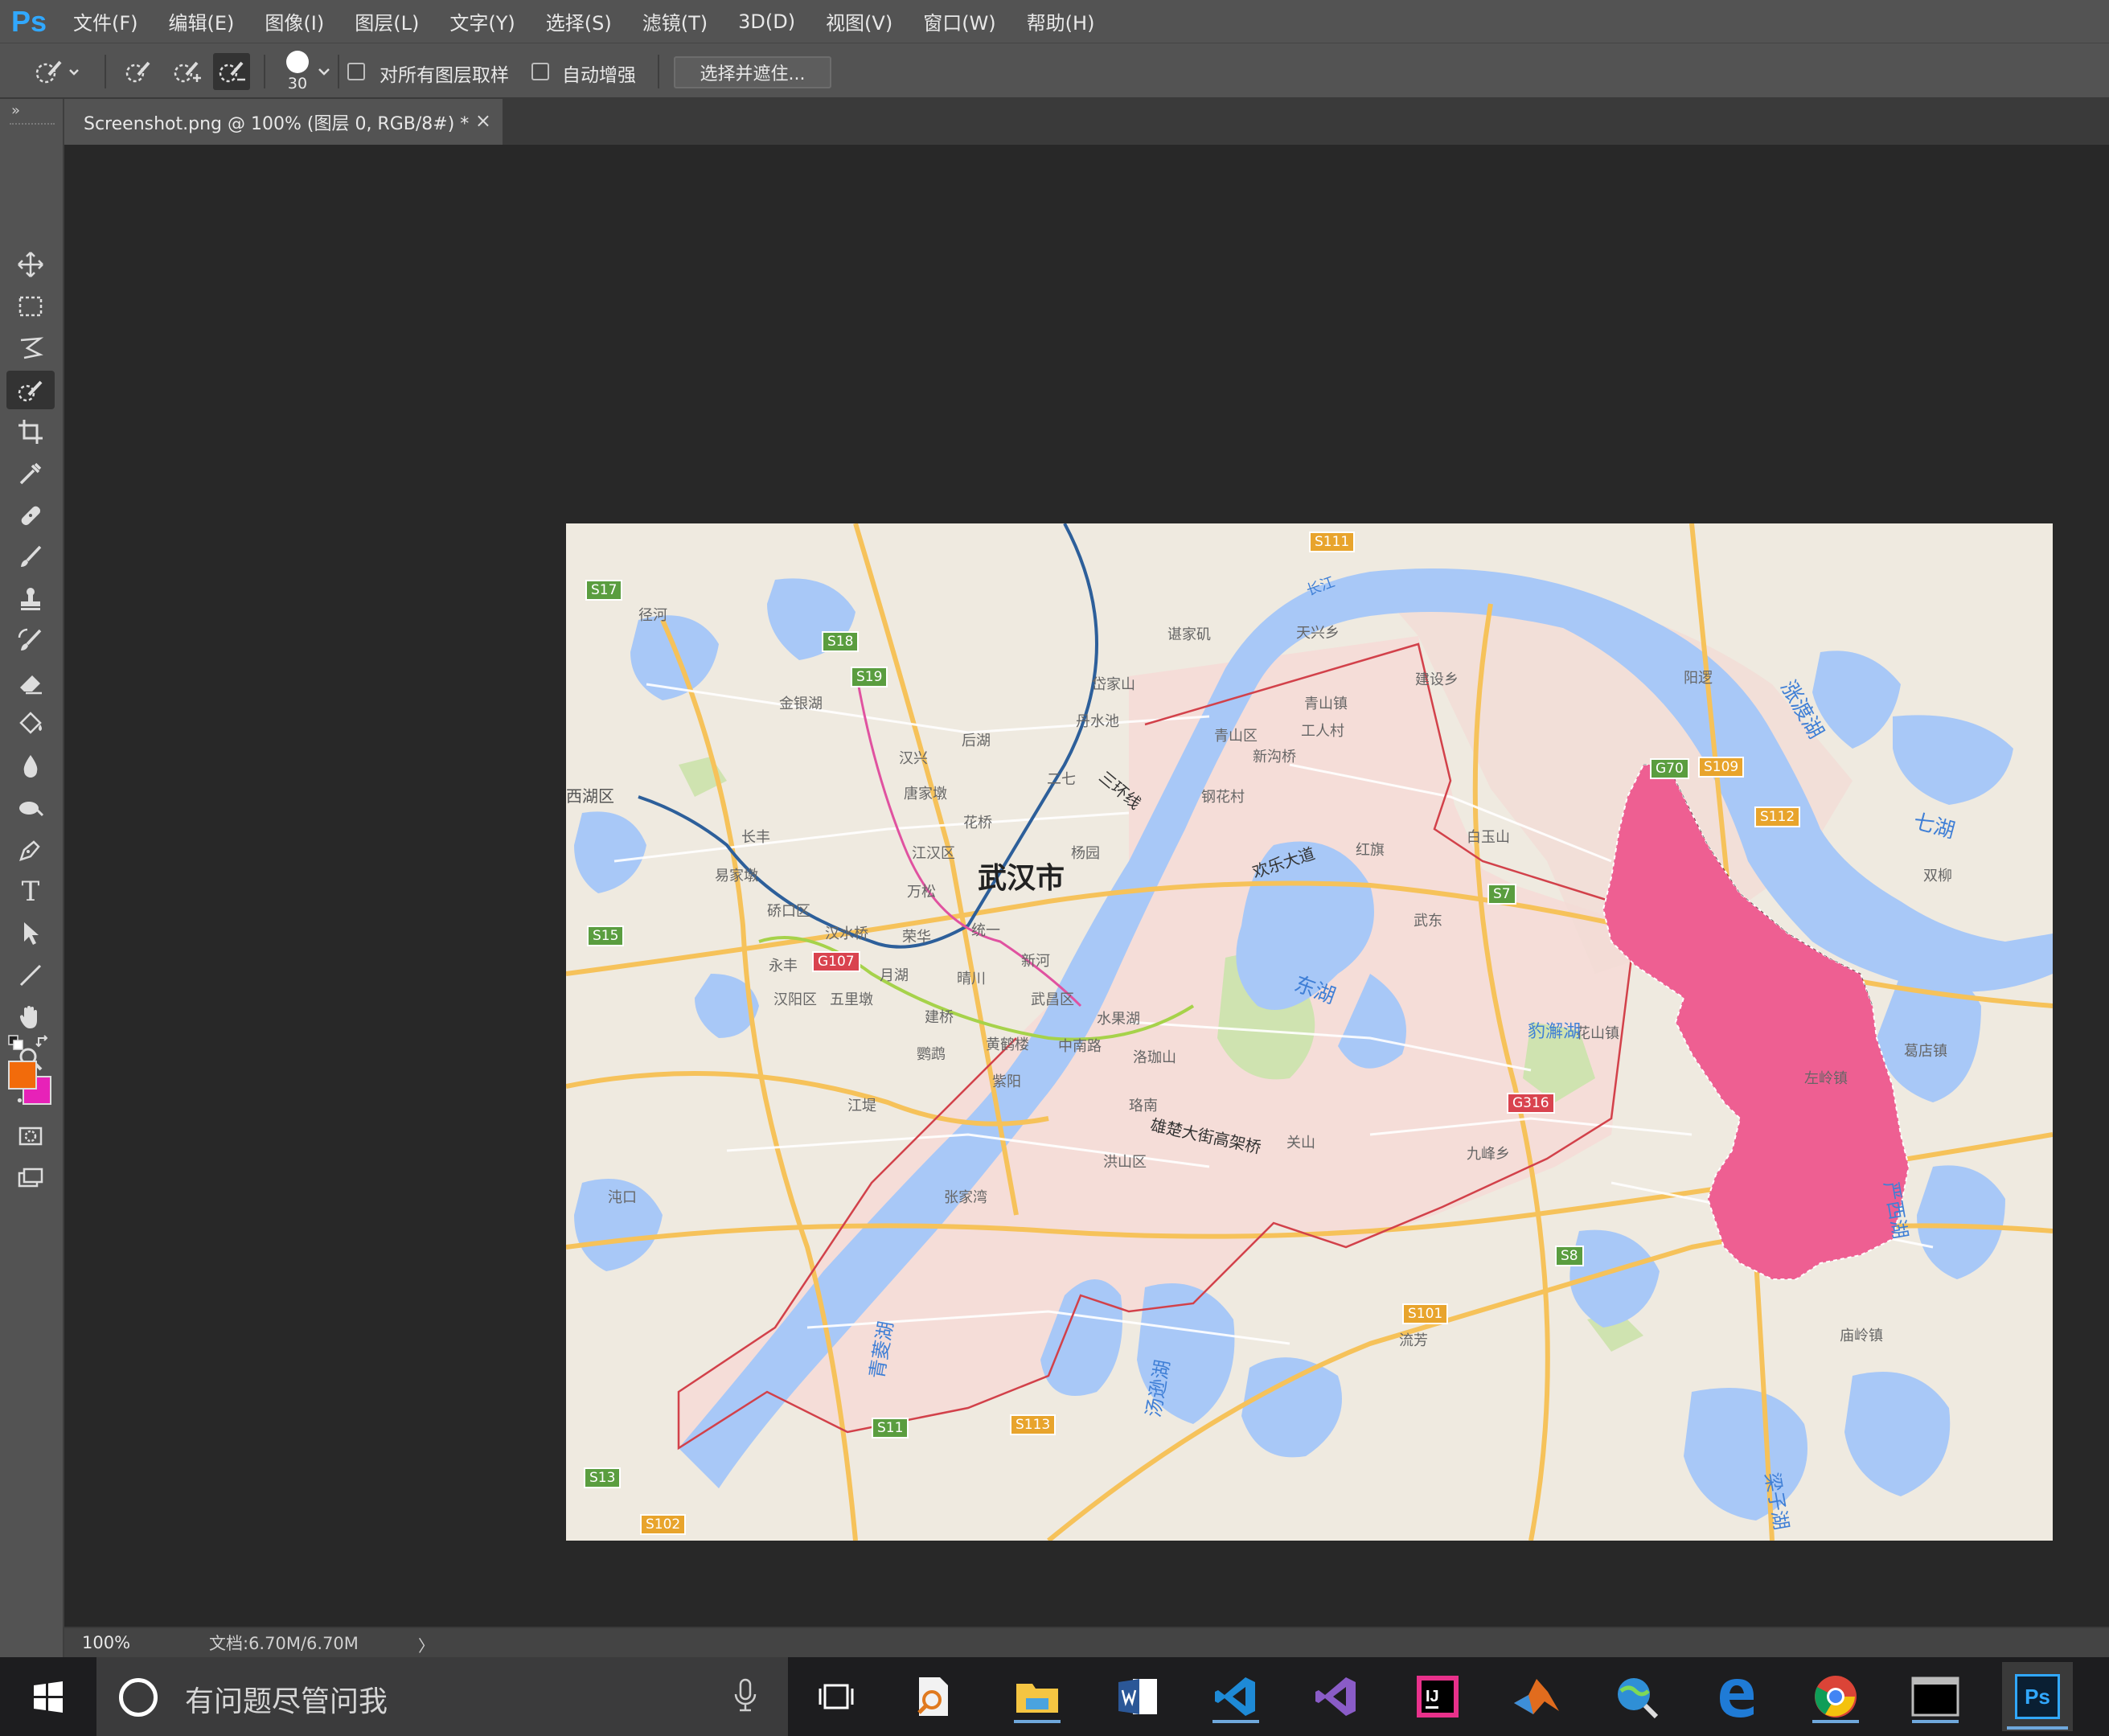  What do you see at coordinates (30, 557) in the screenshot?
I see `brush-tool` at bounding box center [30, 557].